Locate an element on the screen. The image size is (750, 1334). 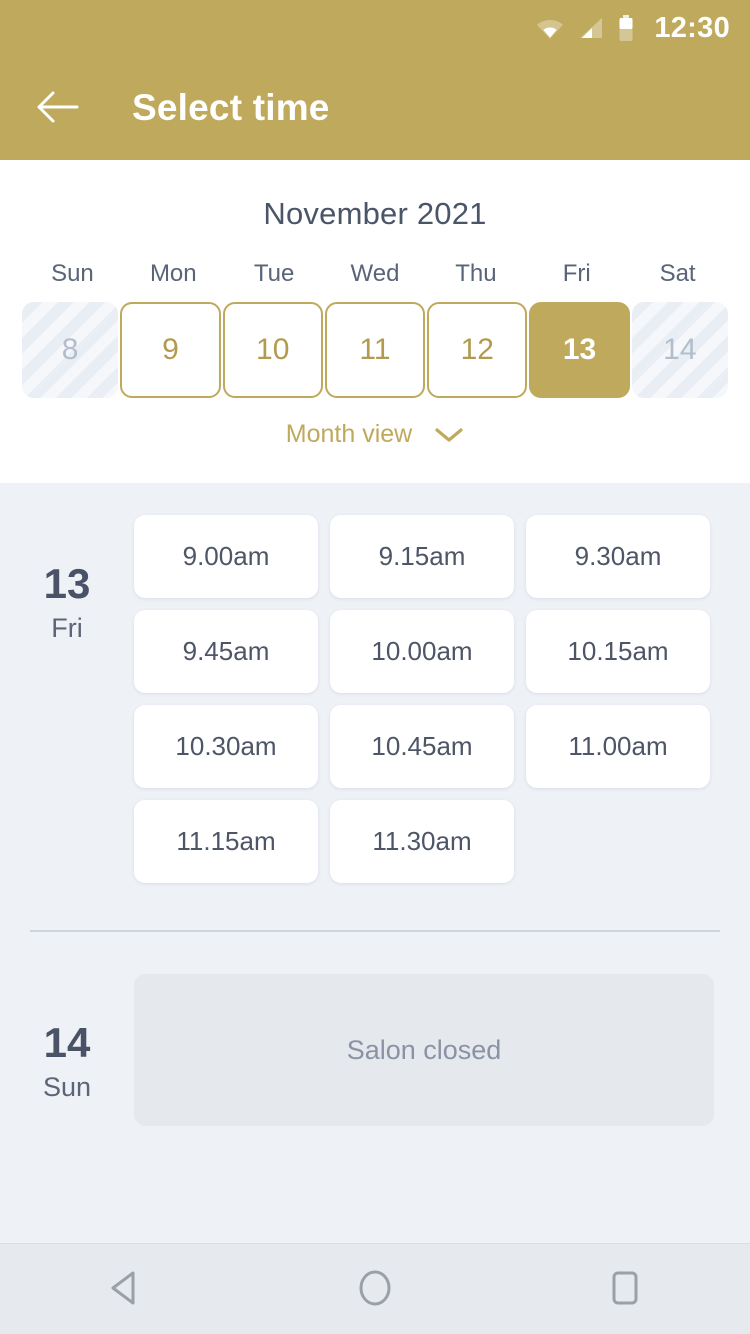
back-button is located at coordinates (57, 108).